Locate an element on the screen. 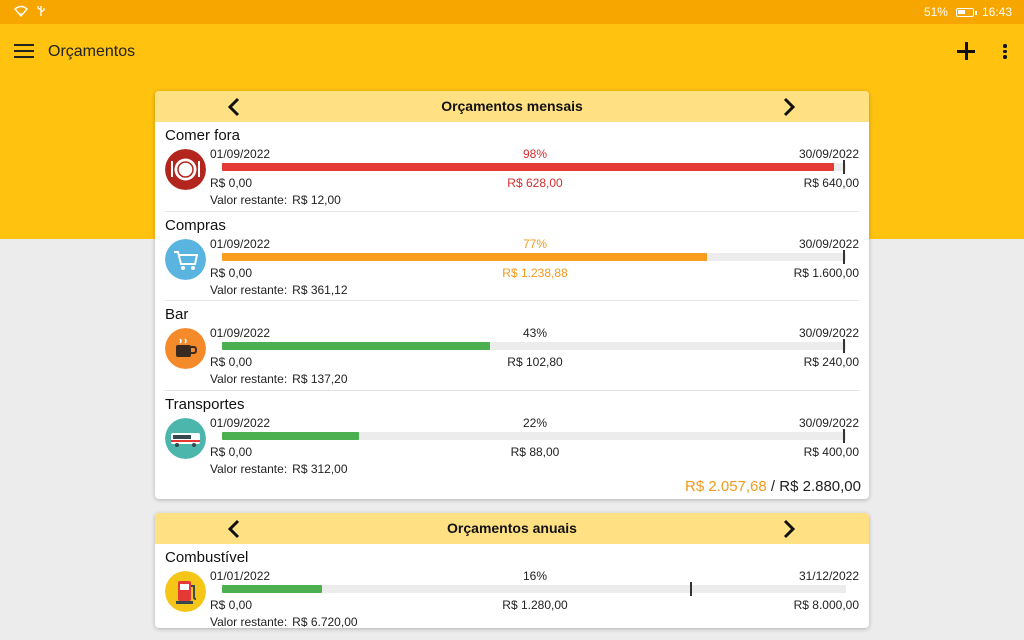 The image size is (1024, 640). budget-name: Combustível is located at coordinates (207, 557).